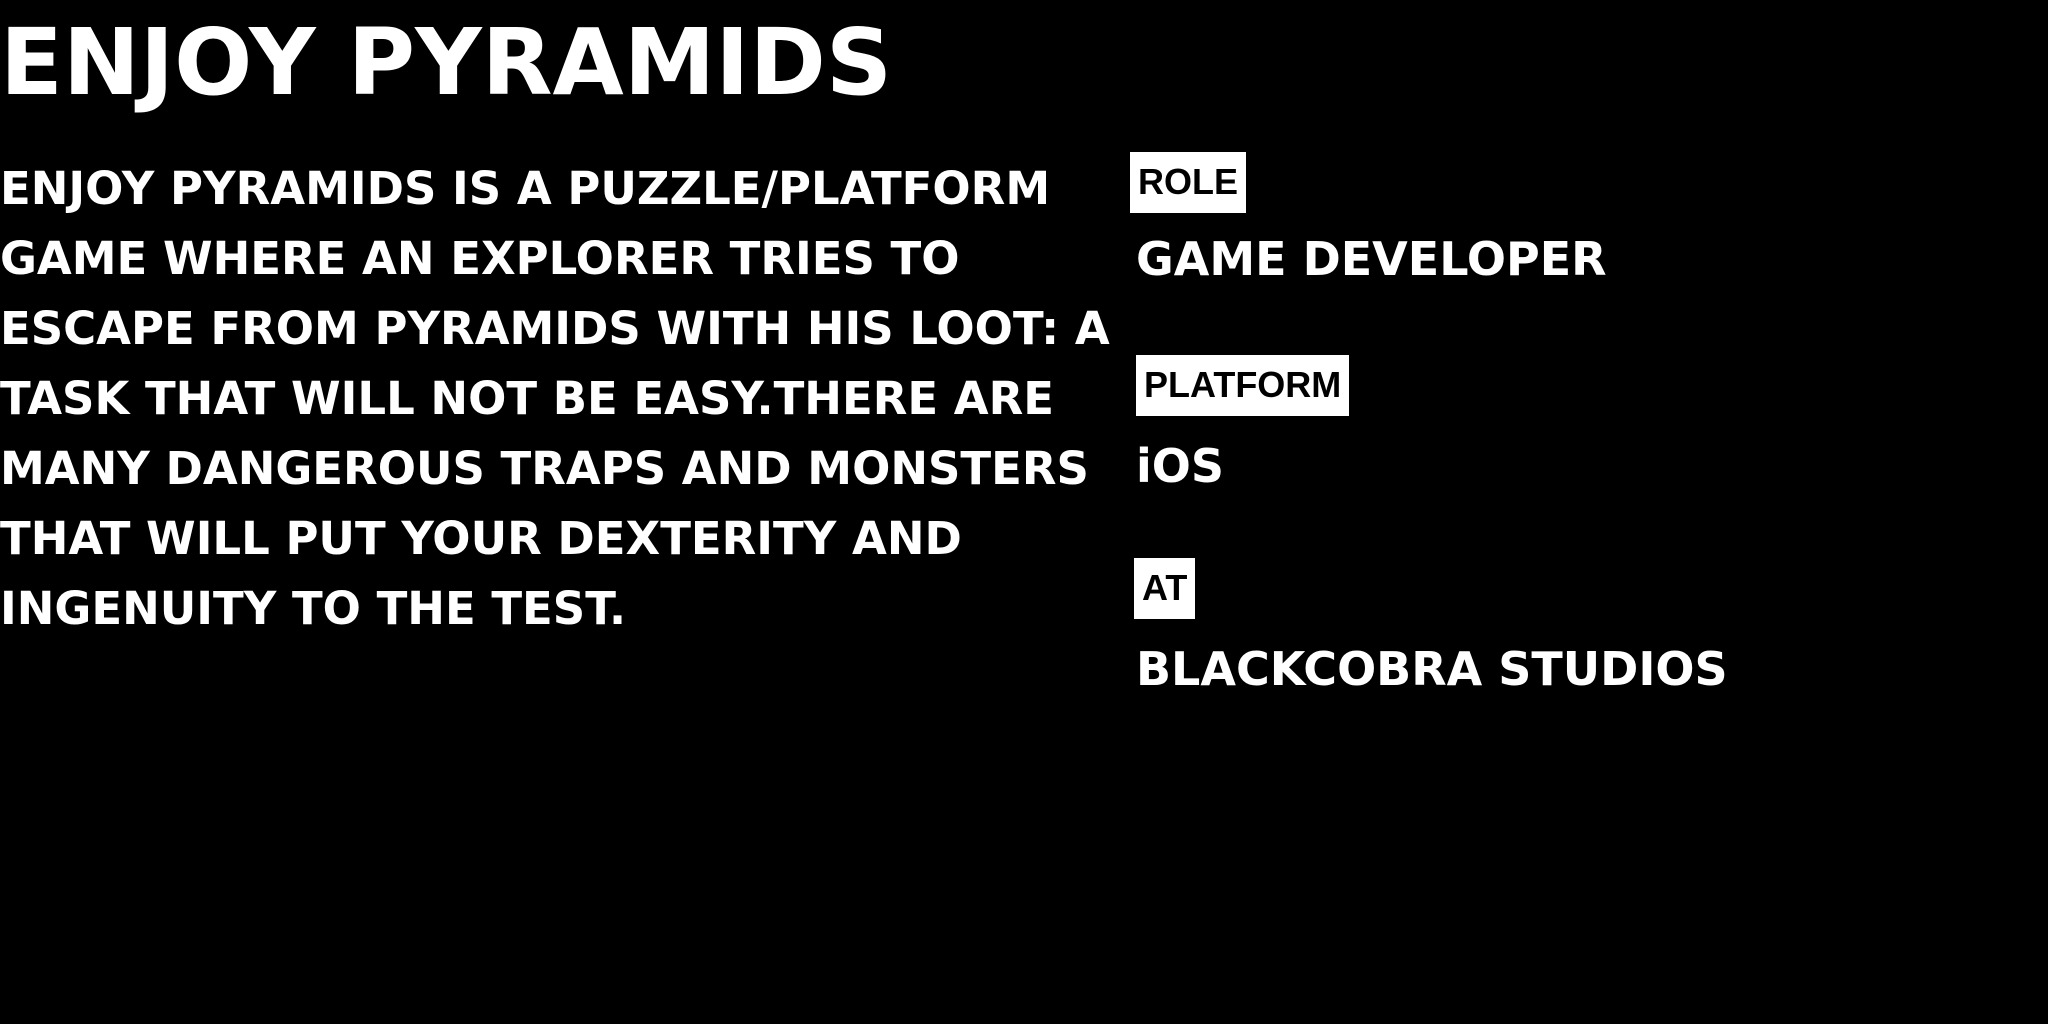  I want to click on description-line: GAME WHERE AN EXPLORER TRIES TO, so click(480, 258).